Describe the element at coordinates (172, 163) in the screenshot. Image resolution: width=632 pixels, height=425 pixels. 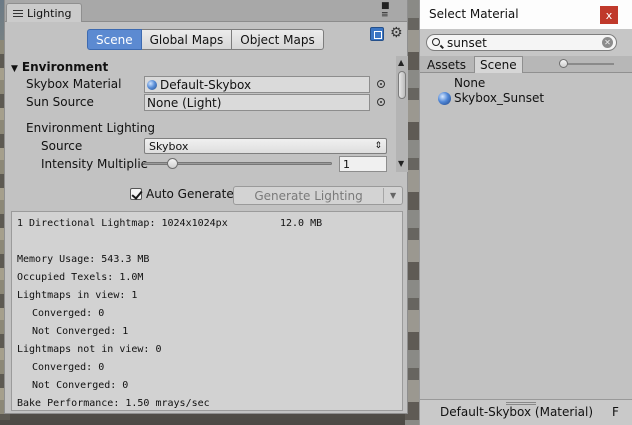
I see `intensity-slider-thumb` at that location.